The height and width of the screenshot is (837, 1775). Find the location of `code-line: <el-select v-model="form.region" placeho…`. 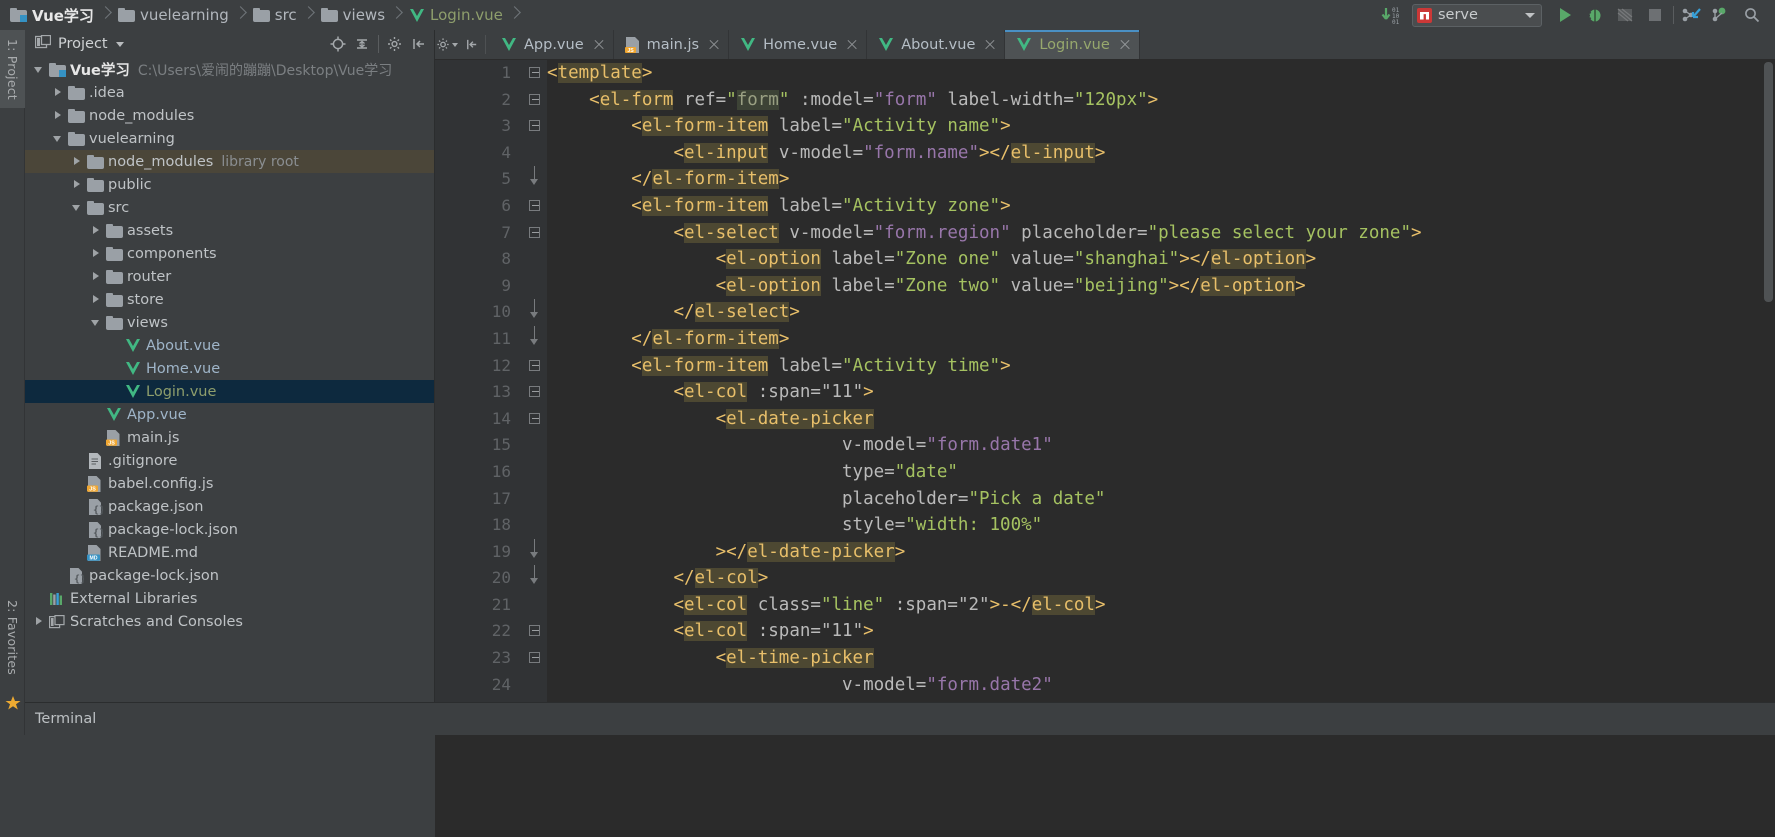

code-line: <el-select v-model="form.region" placeho… is located at coordinates (1161, 233).